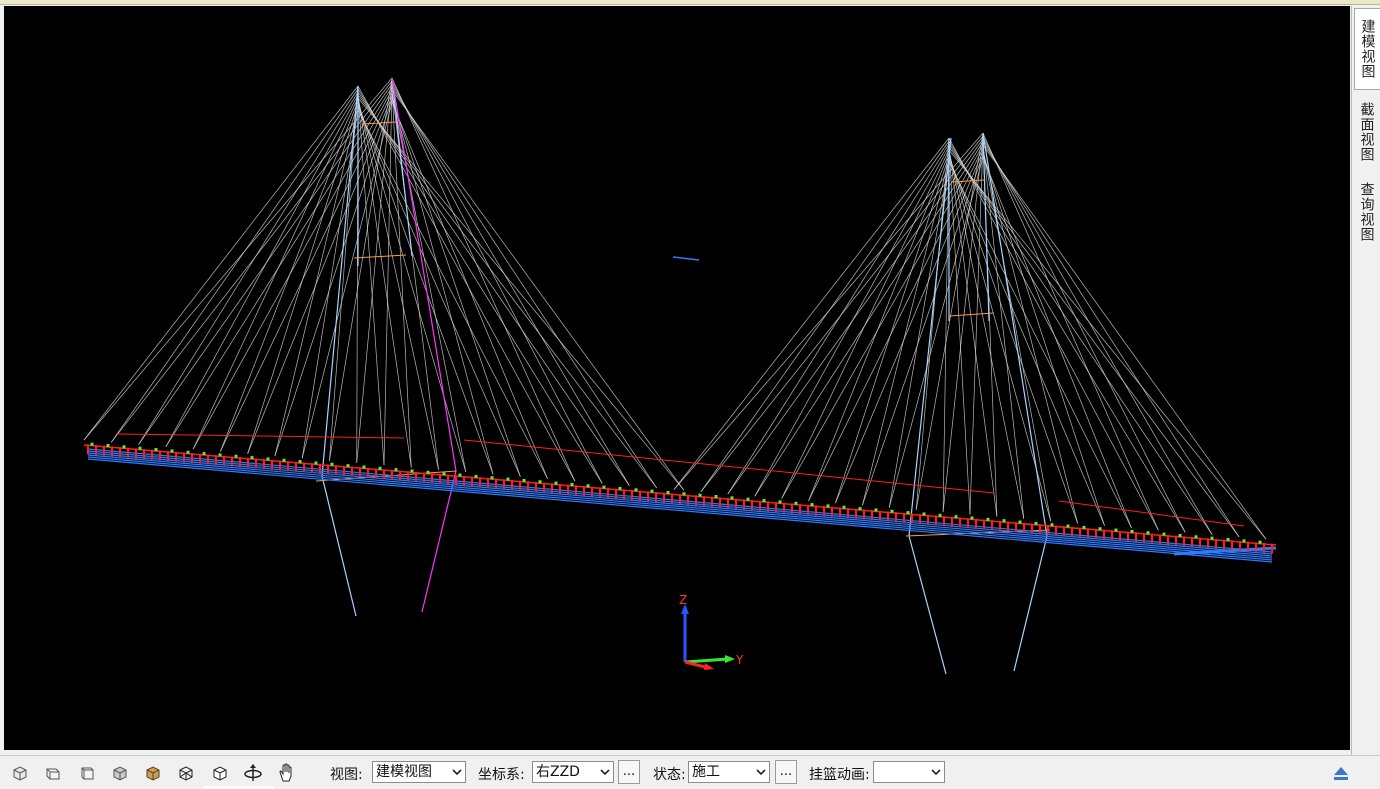  I want to click on coord-system-value: 右ZZD, so click(558, 772).